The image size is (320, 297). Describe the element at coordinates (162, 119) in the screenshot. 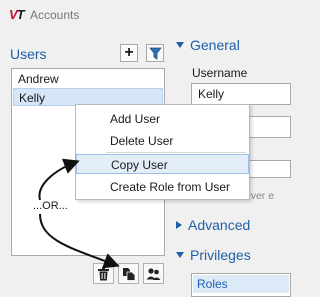

I see `menu-item-add-user: Add User` at that location.